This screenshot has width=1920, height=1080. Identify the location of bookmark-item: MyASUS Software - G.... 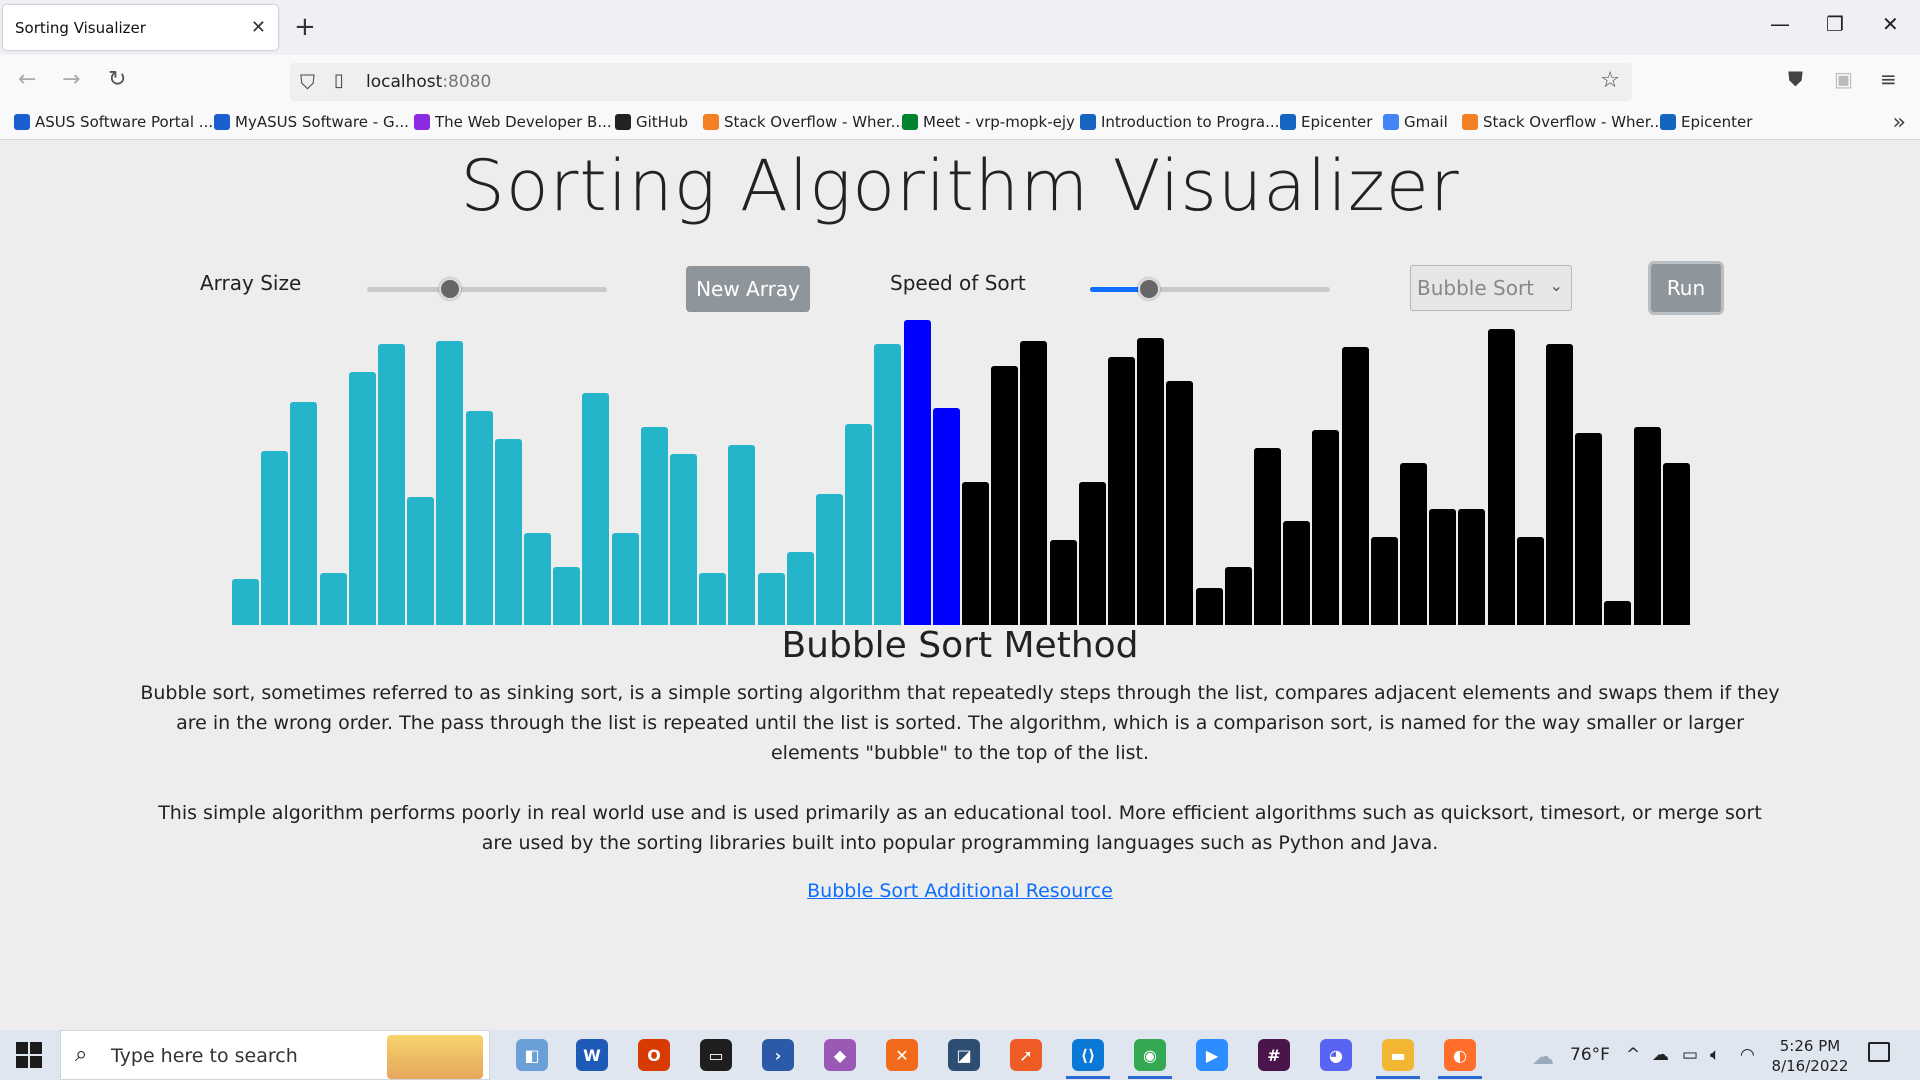
(311, 122).